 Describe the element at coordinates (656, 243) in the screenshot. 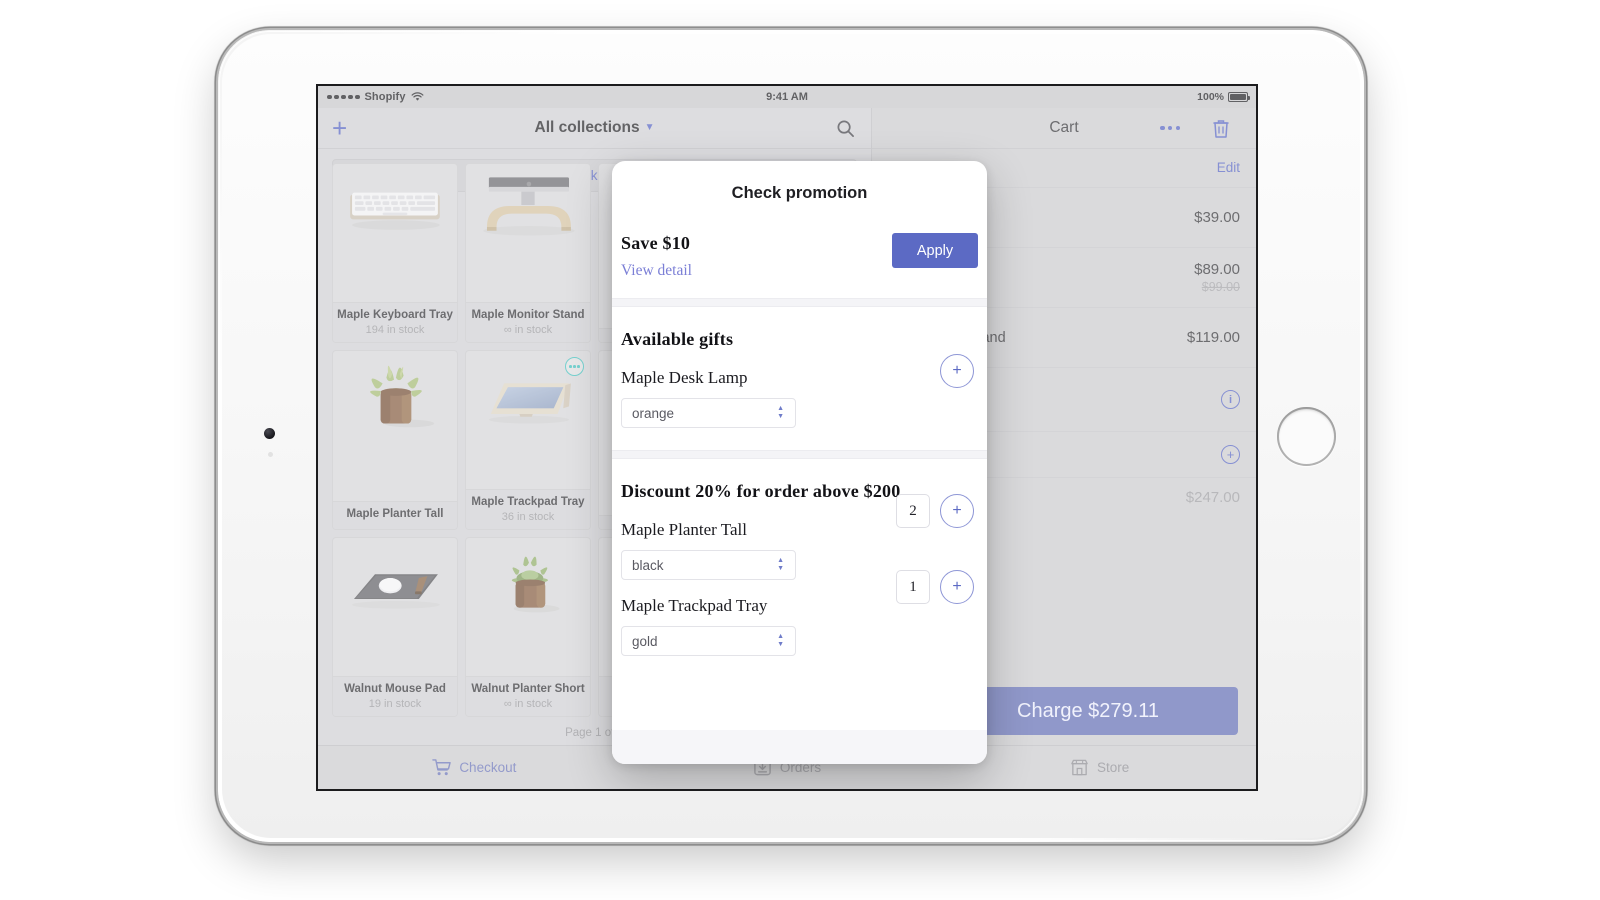

I see `promotion-title: Save $10` at that location.